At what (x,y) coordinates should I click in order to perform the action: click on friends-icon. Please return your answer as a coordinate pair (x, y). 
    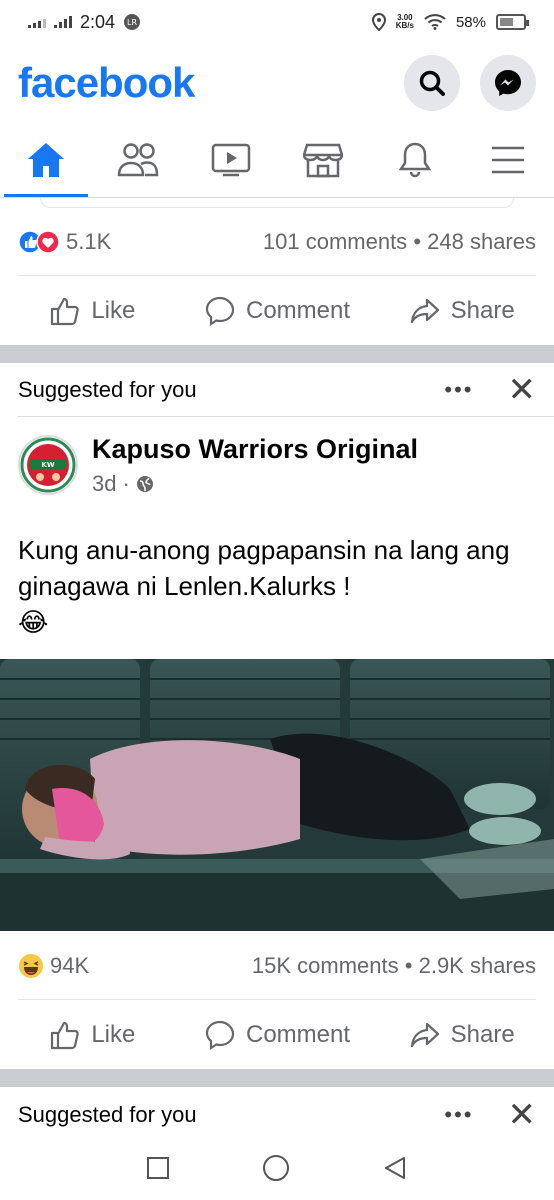
    Looking at the image, I should click on (138, 159).